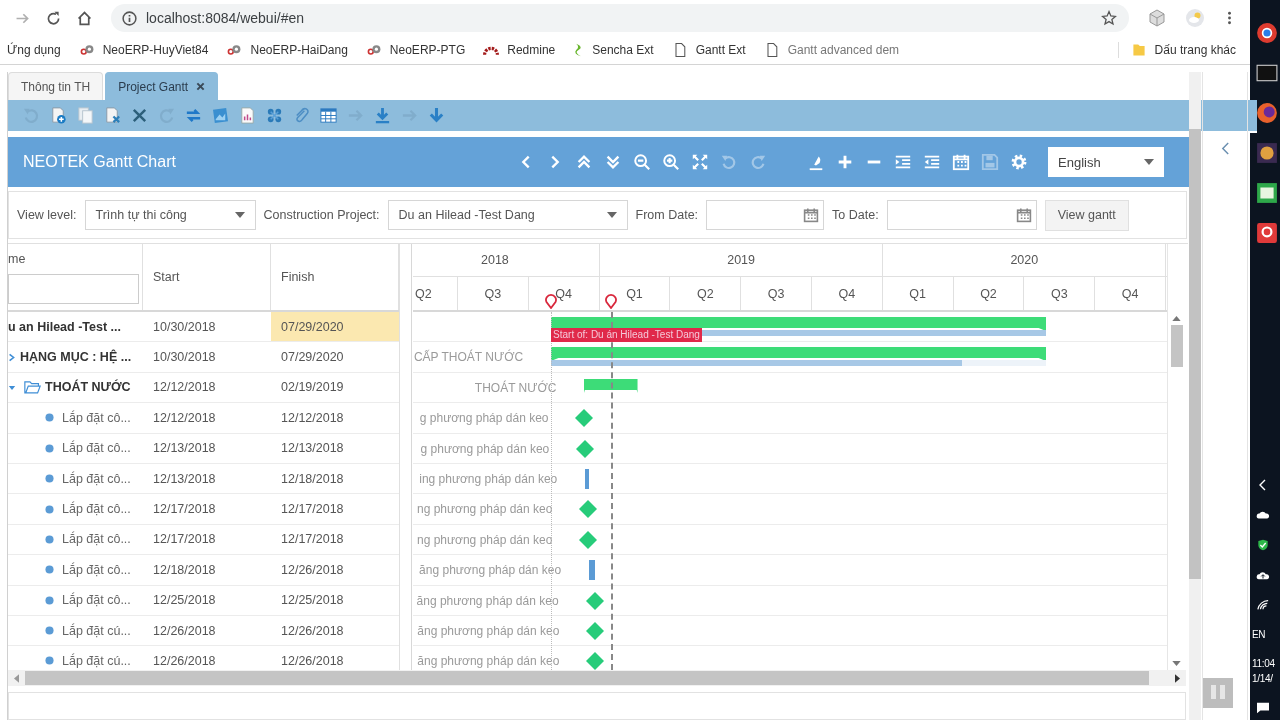 Image resolution: width=1280 pixels, height=720 pixels. Describe the element at coordinates (613, 162) in the screenshot. I see `expand-icon` at that location.